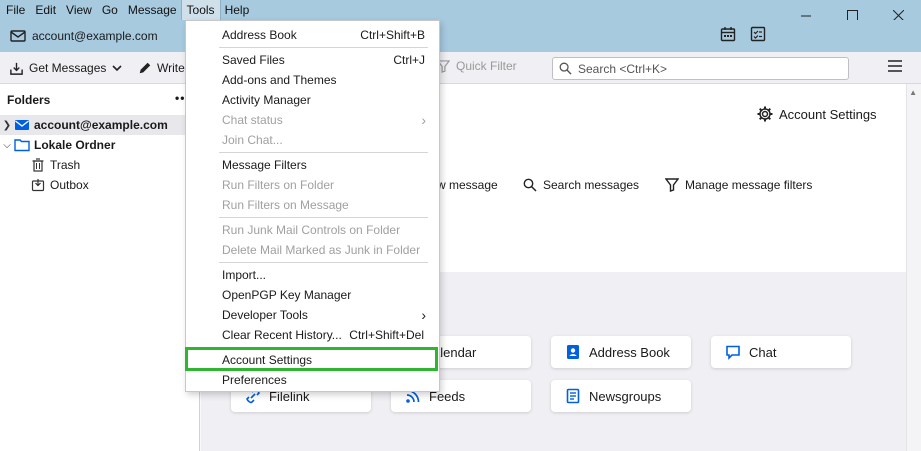 The height and width of the screenshot is (451, 921). I want to click on tasks-icon, so click(758, 34).